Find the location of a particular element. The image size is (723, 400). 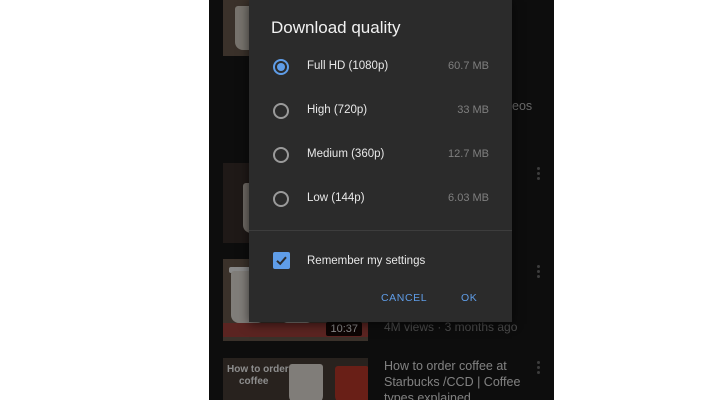

option-size: 12.7 MB is located at coordinates (468, 154).